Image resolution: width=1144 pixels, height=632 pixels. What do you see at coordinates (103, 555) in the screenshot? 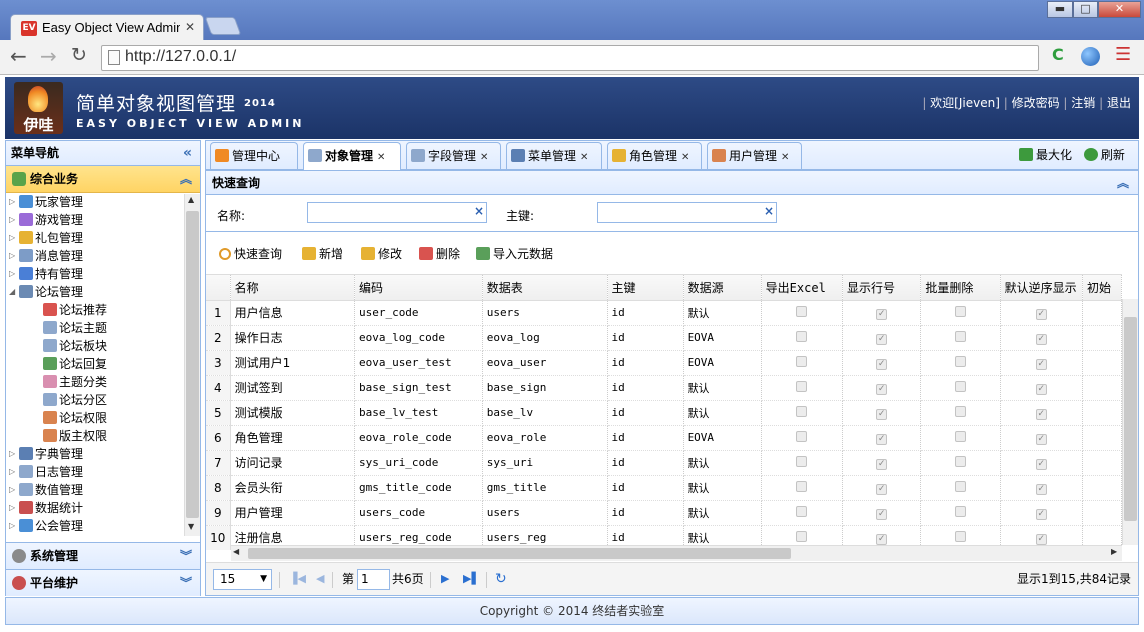
I see `accordion-system: 系统管理 ︾` at bounding box center [103, 555].